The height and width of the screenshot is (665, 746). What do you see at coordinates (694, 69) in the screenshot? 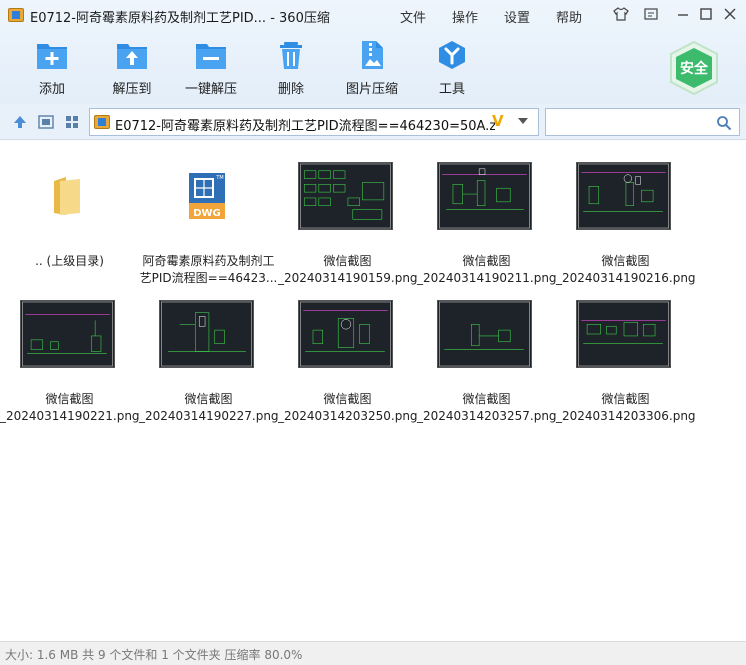
I see `safe-badge-label: 安全` at bounding box center [694, 69].